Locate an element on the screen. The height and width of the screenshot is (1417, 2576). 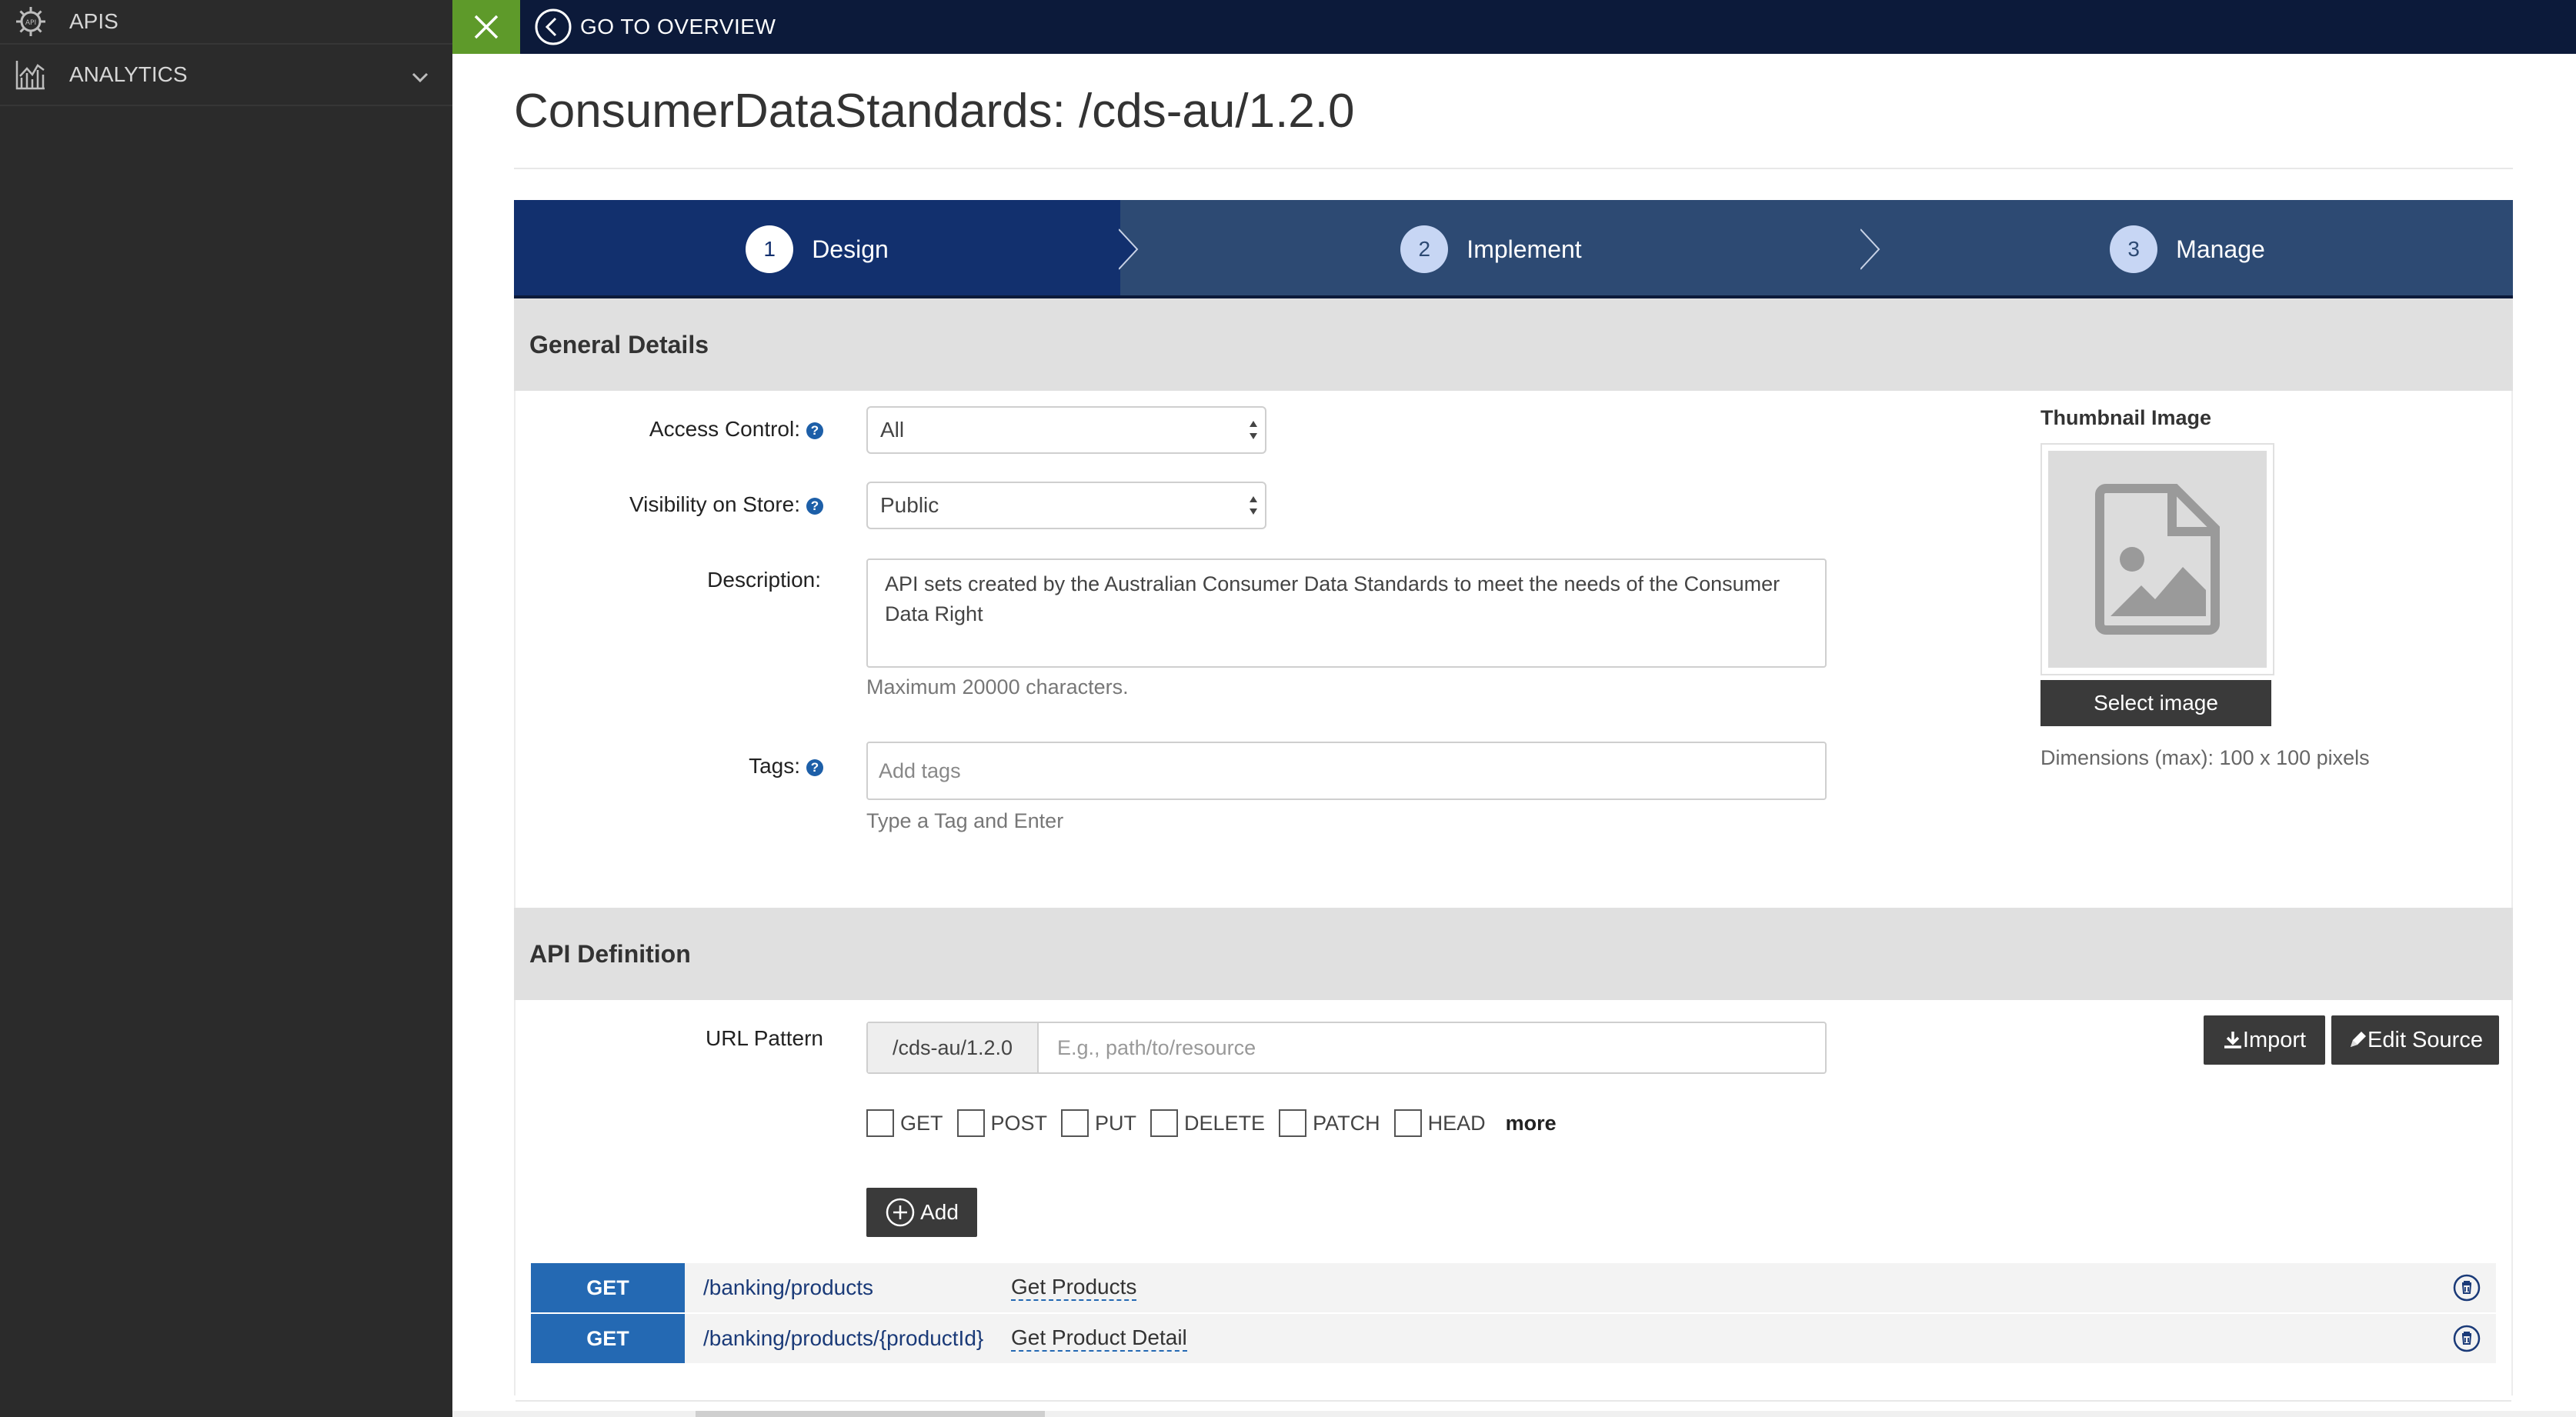
step-number: 2 is located at coordinates (1424, 249).